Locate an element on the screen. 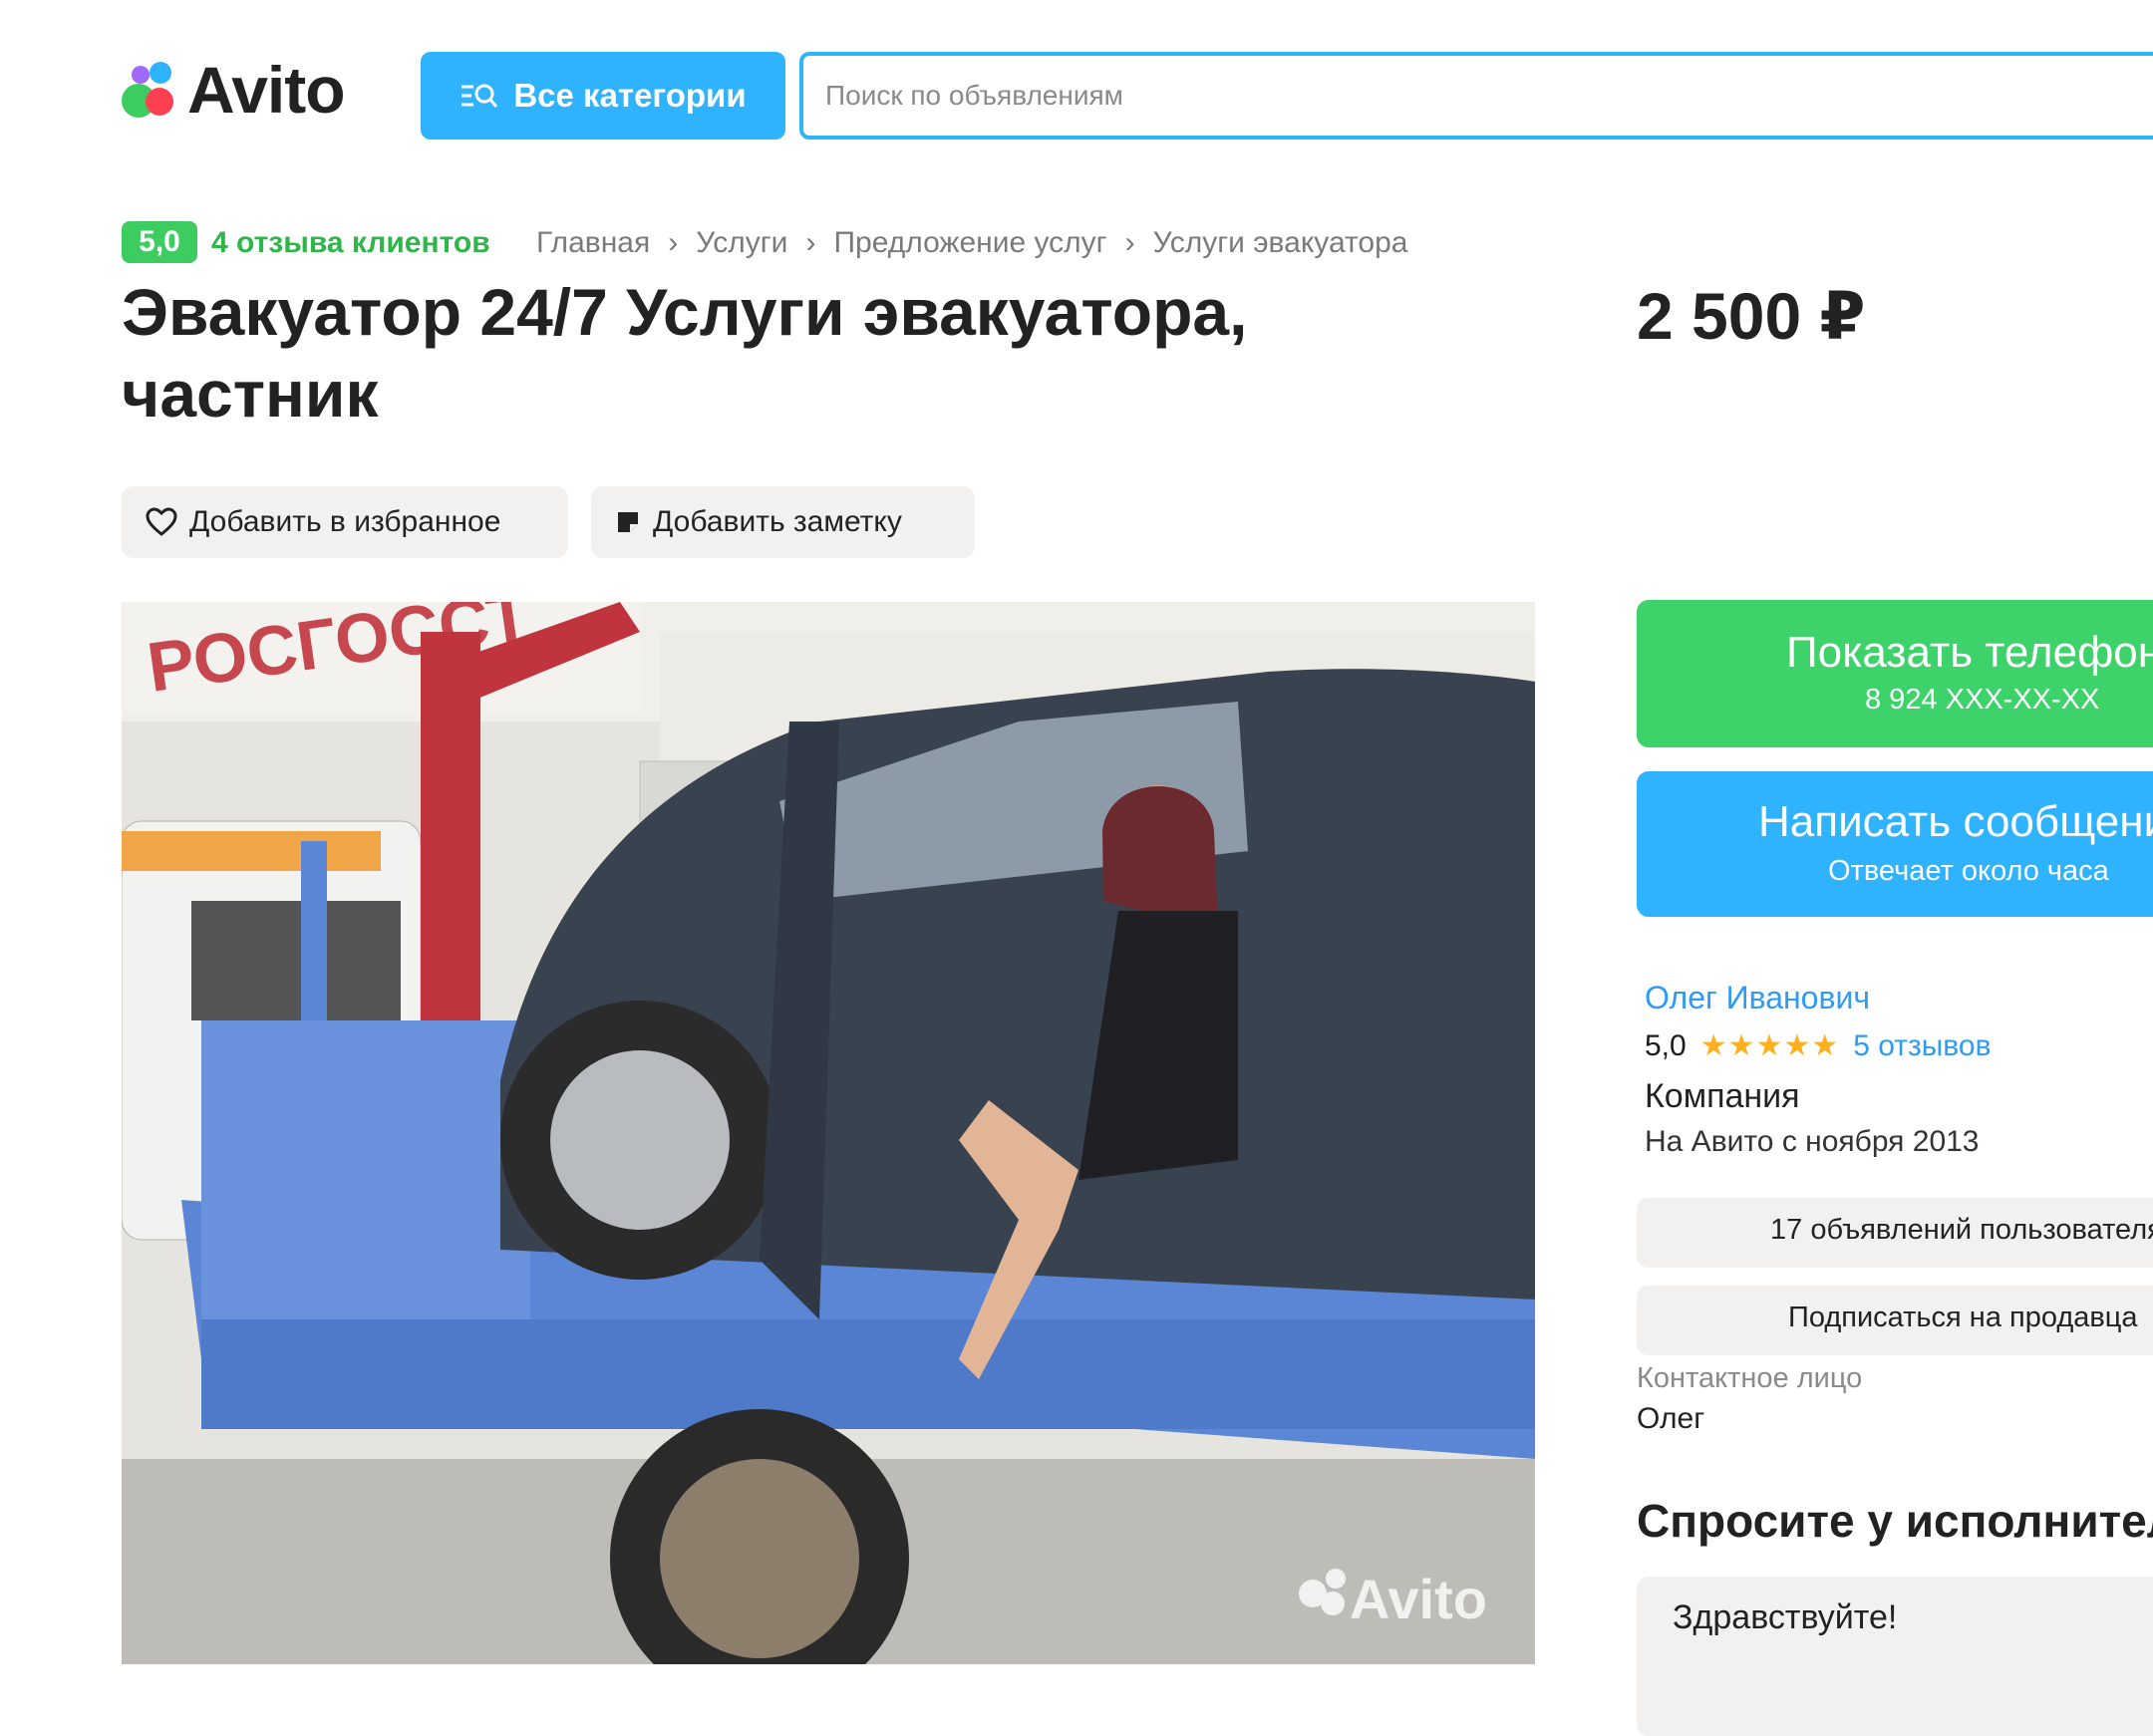 The width and height of the screenshot is (2153, 1736). subscribe-seller-button: Подписаться на продавца is located at coordinates (1895, 1320).